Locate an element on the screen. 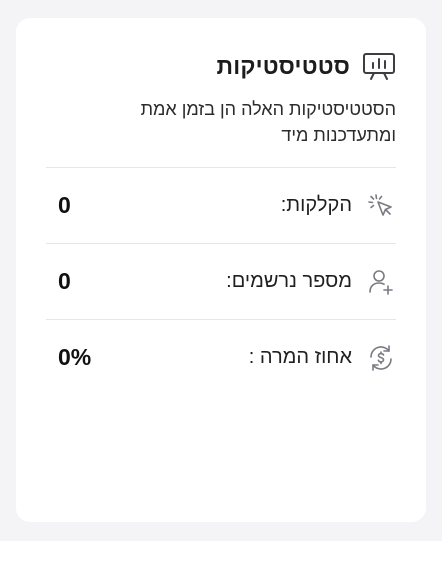 Image resolution: width=442 pixels, height=572 pixels. stat-label-conversion: אחוז המרה : is located at coordinates (300, 357).